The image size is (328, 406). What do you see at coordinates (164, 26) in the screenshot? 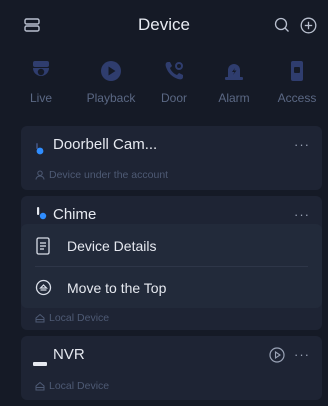
I see `header-bar: Device` at bounding box center [164, 26].